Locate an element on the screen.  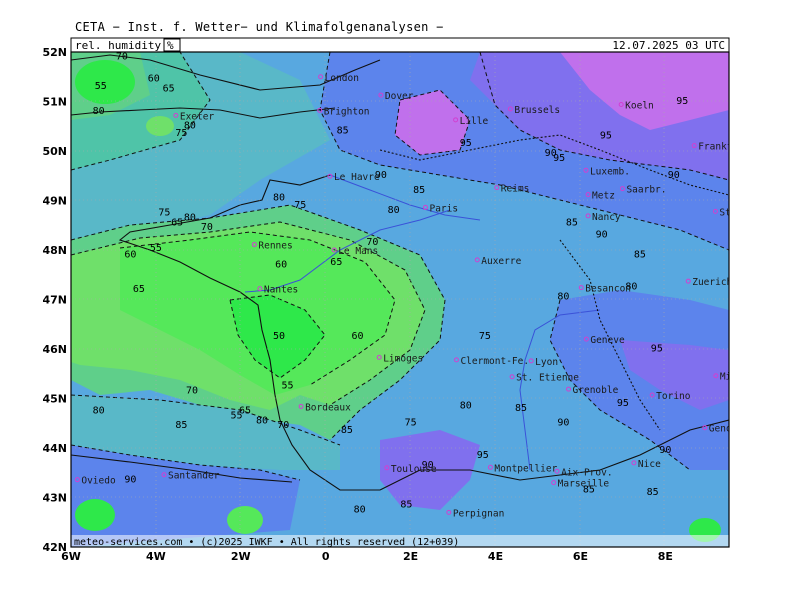
contour-value-label: 50 is located at coordinates (279, 336).